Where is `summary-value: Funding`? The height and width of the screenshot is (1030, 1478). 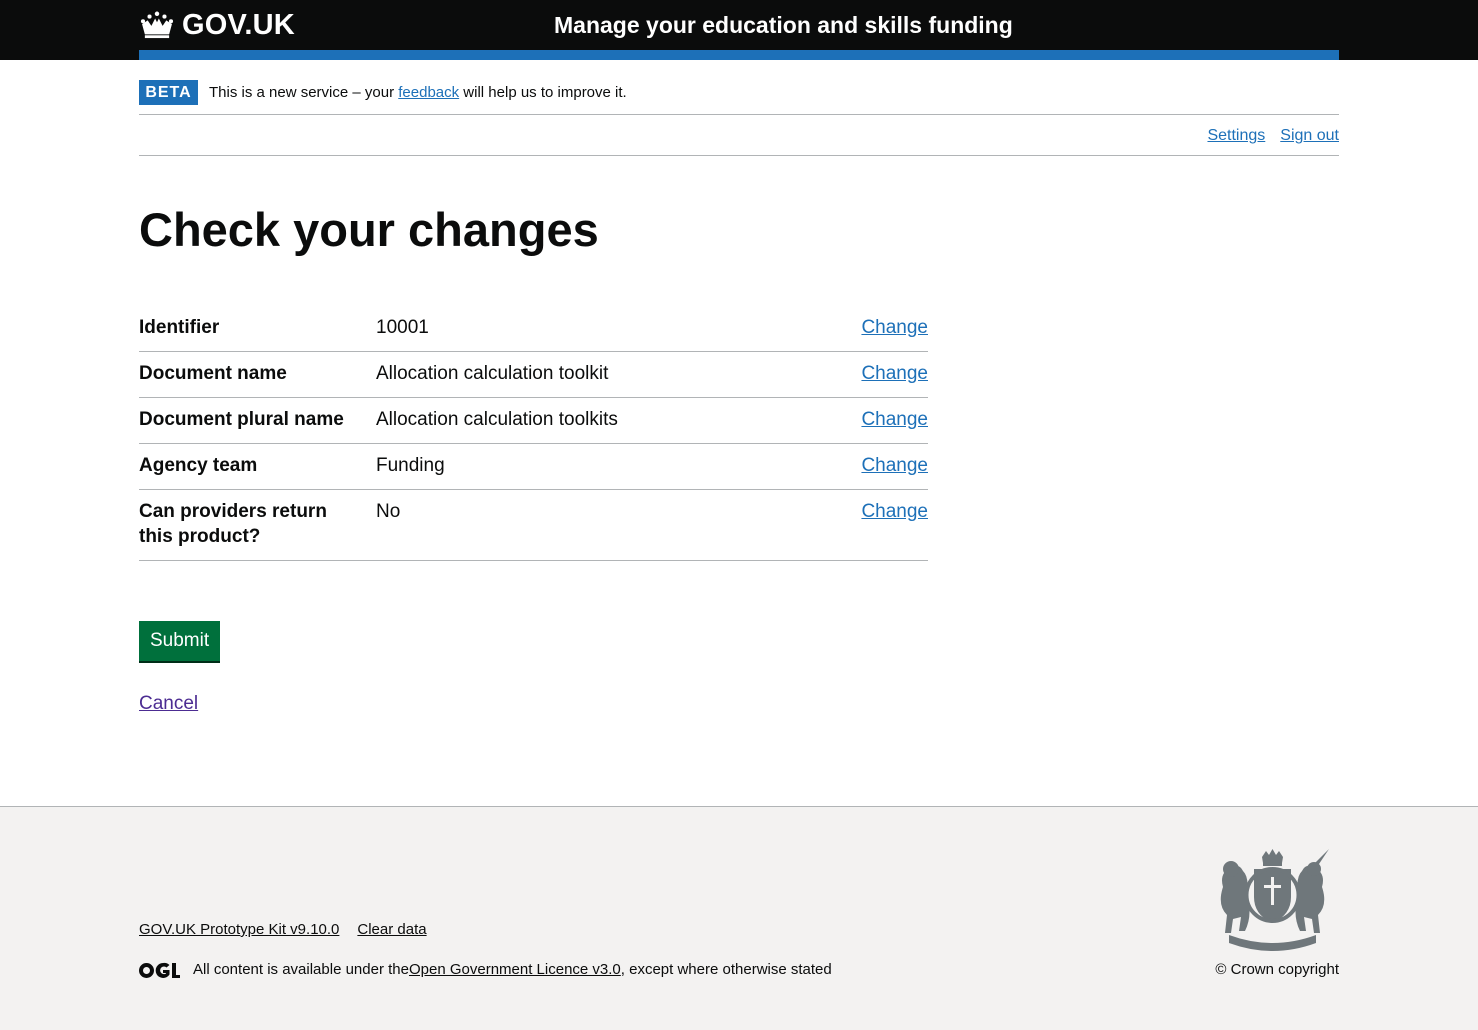 summary-value: Funding is located at coordinates (410, 465).